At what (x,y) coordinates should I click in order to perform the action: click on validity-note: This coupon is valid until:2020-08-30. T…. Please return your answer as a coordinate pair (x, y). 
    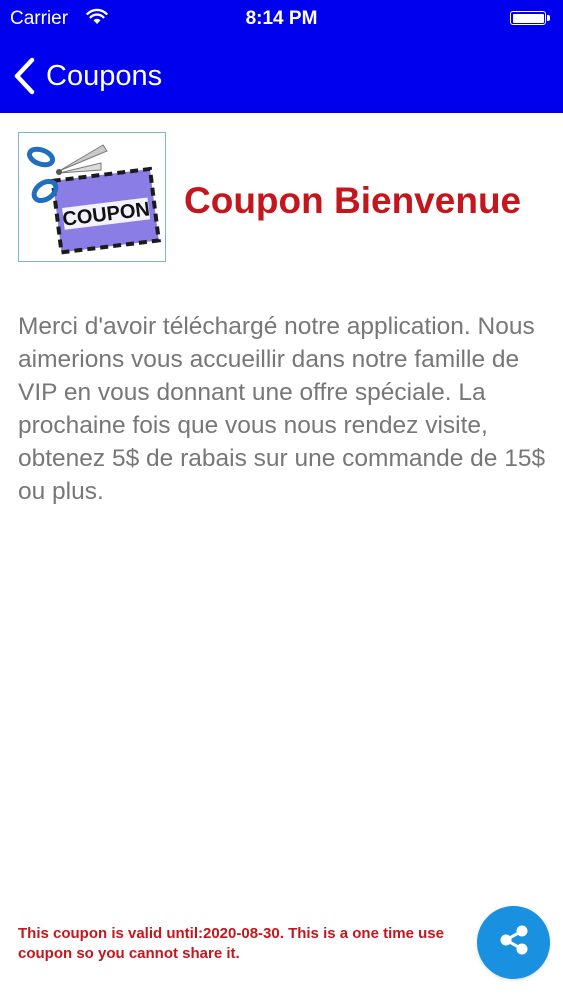
    Looking at the image, I should click on (231, 943).